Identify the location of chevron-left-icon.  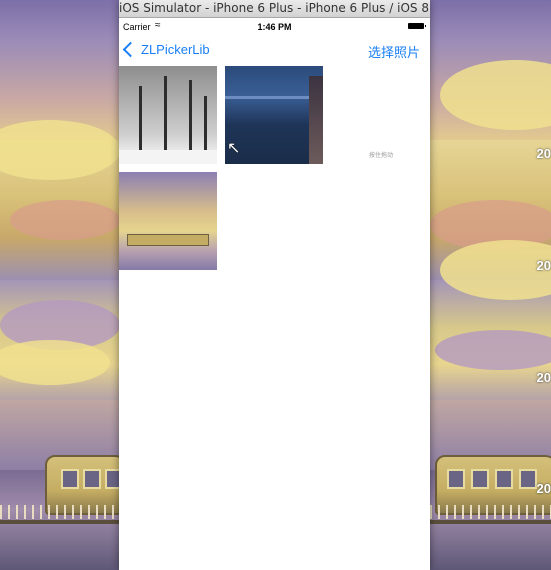
(130, 49).